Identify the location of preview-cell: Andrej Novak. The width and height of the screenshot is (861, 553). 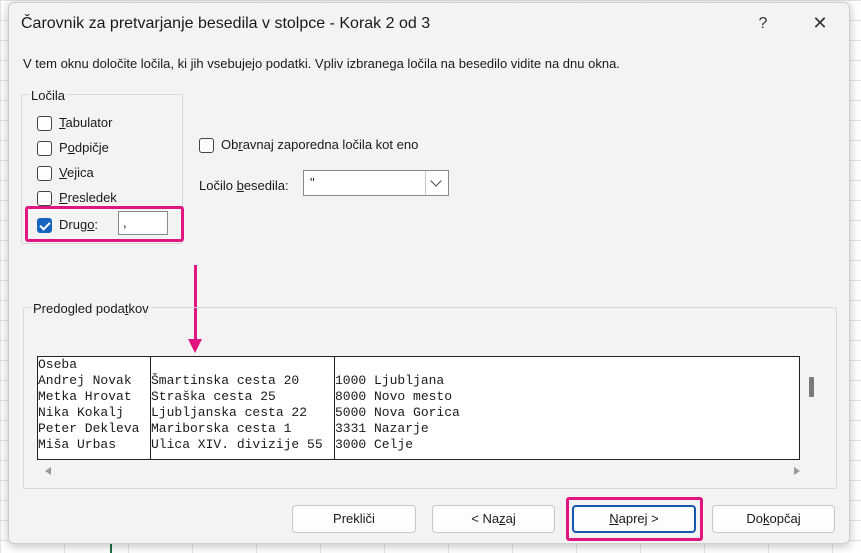
(85, 380).